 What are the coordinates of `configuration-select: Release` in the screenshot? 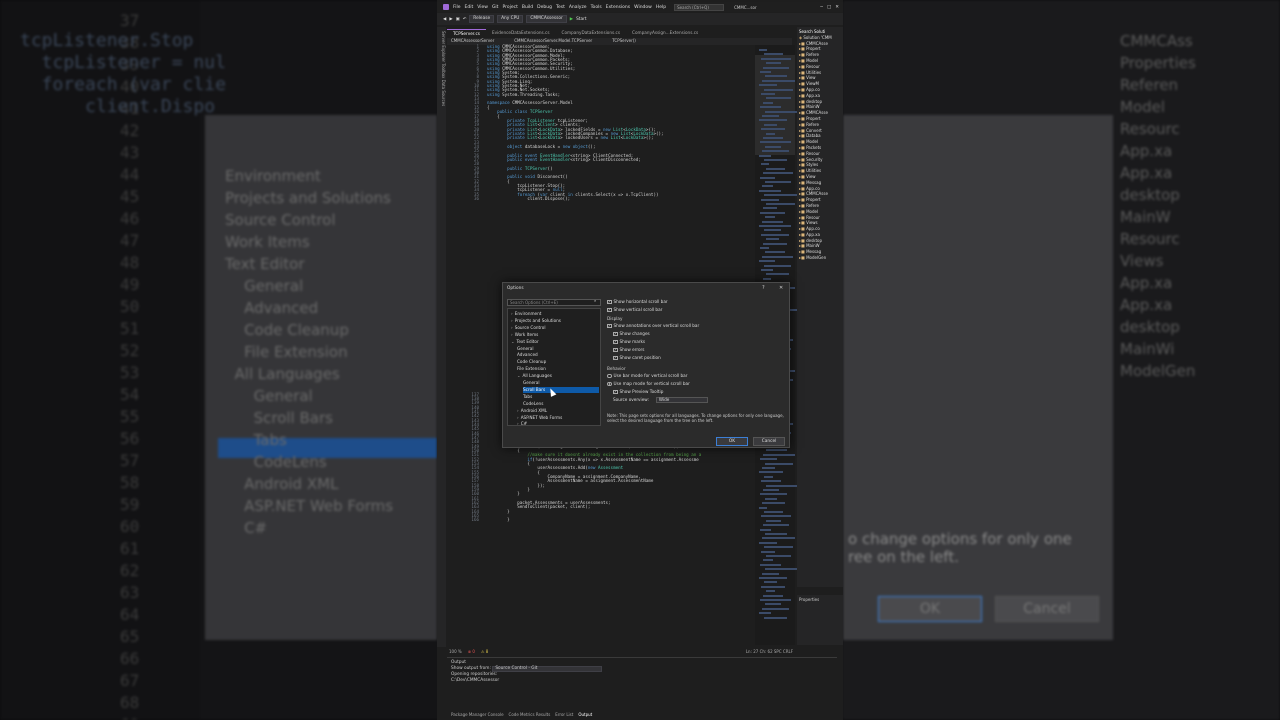 It's located at (482, 19).